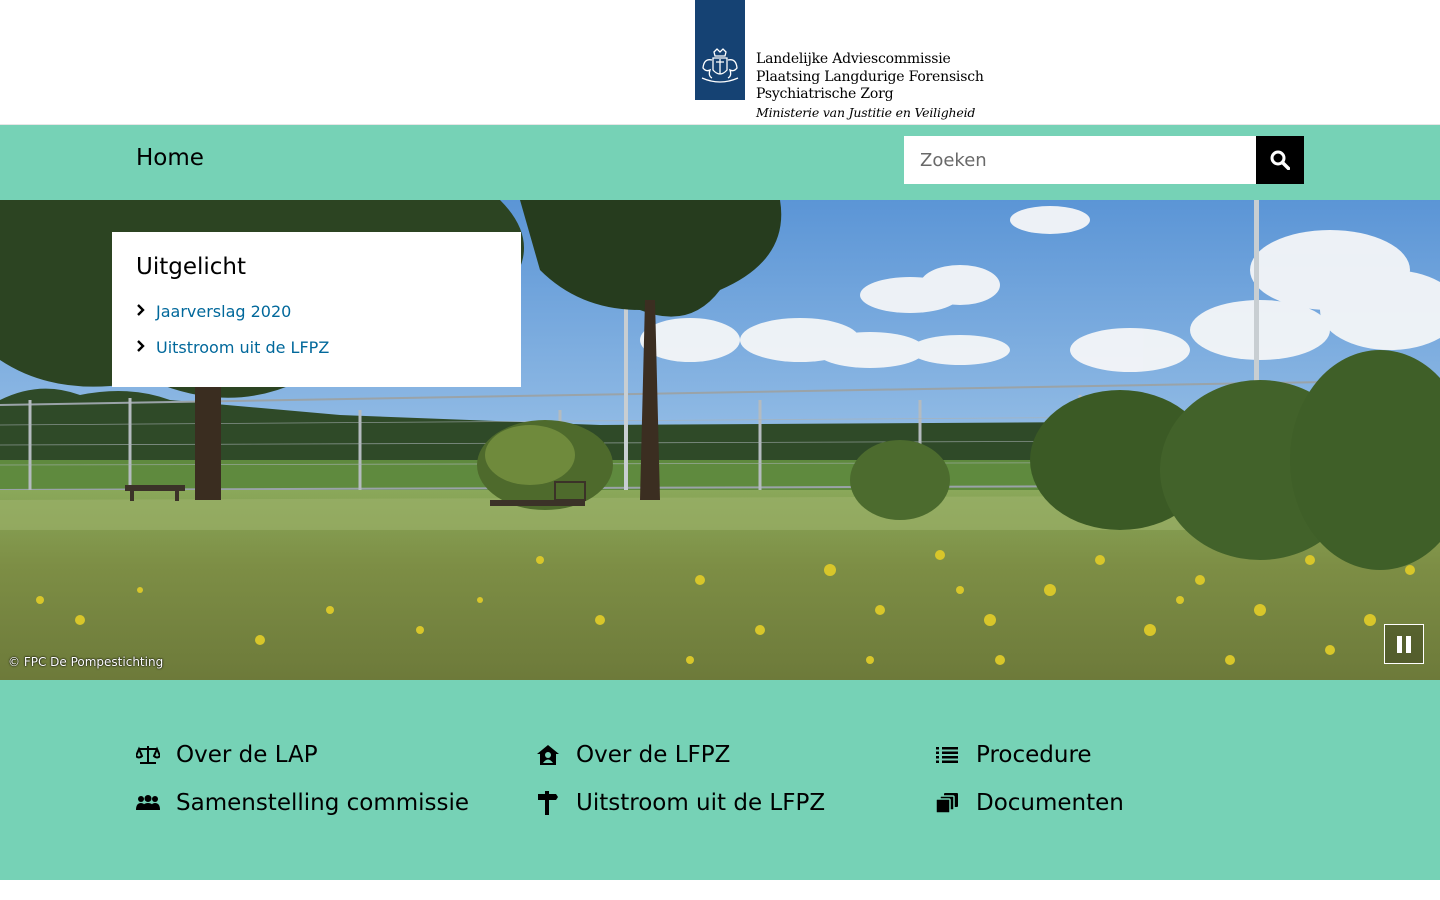 The width and height of the screenshot is (1440, 900). What do you see at coordinates (156, 755) in the screenshot?
I see `scales-icon` at bounding box center [156, 755].